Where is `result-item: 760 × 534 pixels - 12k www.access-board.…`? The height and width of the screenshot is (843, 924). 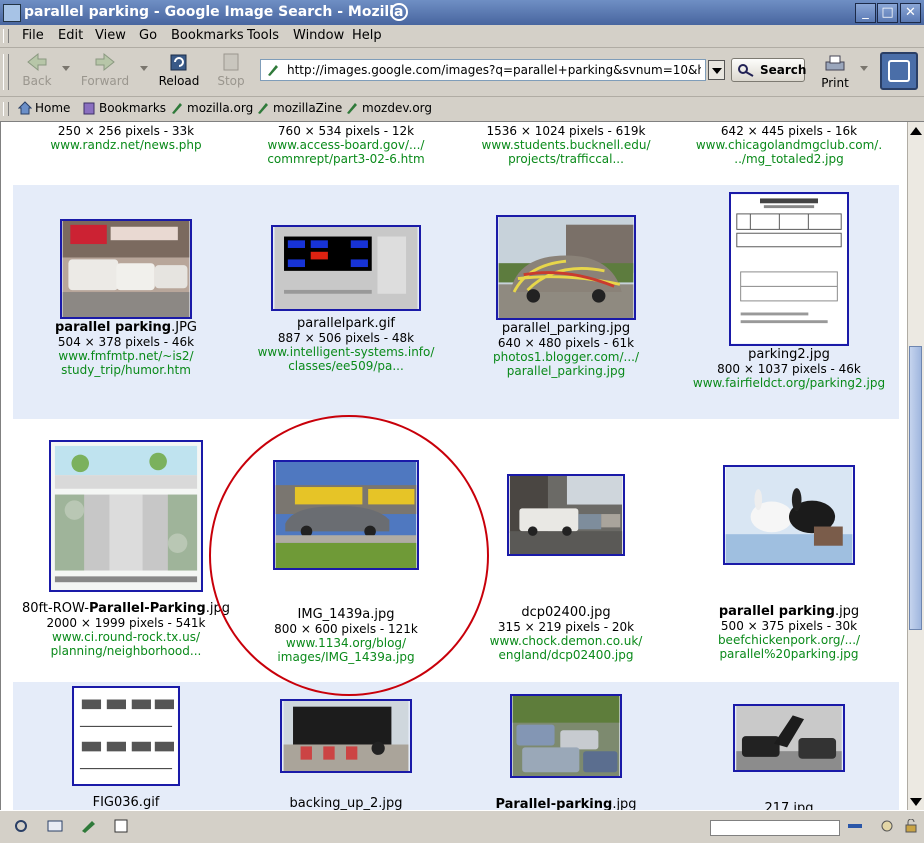 result-item: 760 × 534 pixels - 12k www.access-board.… is located at coordinates (346, 145).